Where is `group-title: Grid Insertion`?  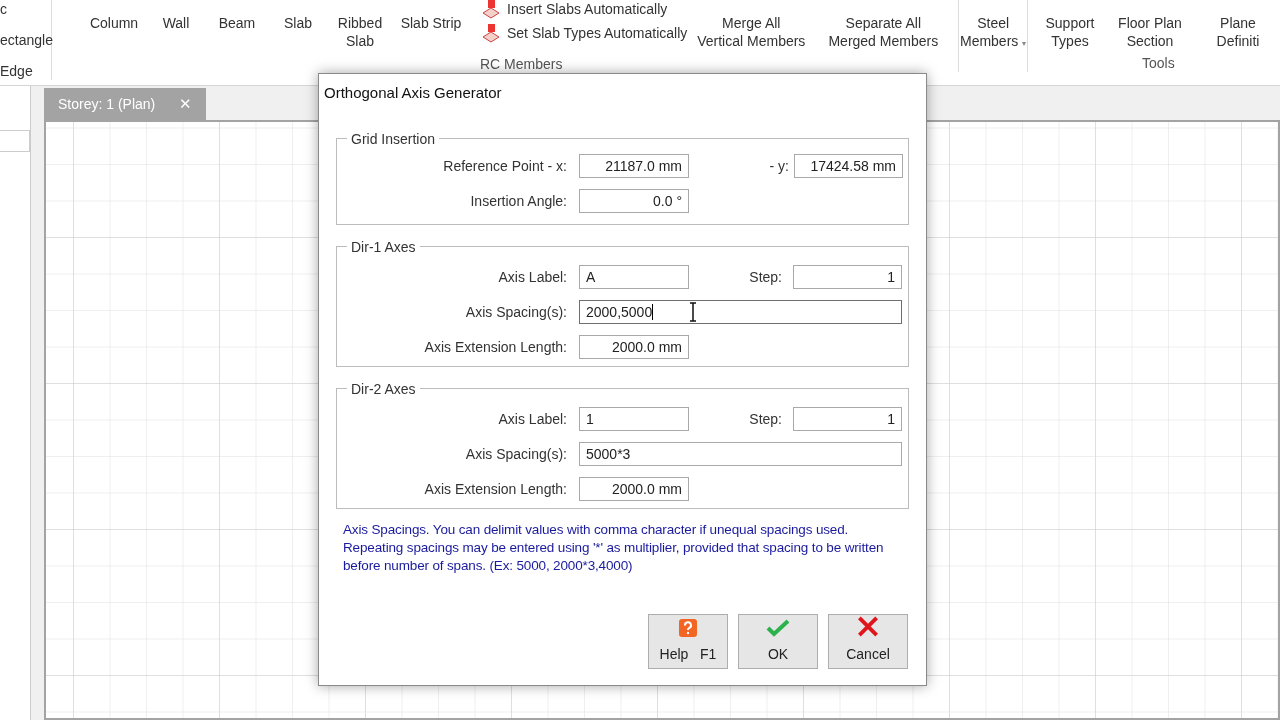 group-title: Grid Insertion is located at coordinates (393, 139).